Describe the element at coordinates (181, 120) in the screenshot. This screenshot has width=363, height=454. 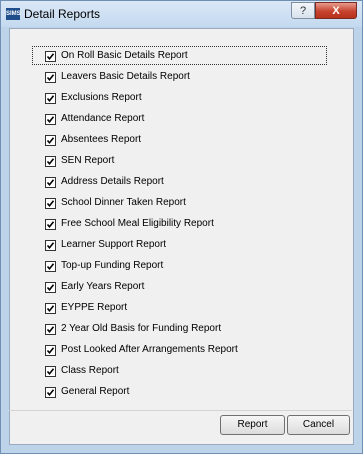
I see `report-checkbox-item: Attendance Report` at that location.